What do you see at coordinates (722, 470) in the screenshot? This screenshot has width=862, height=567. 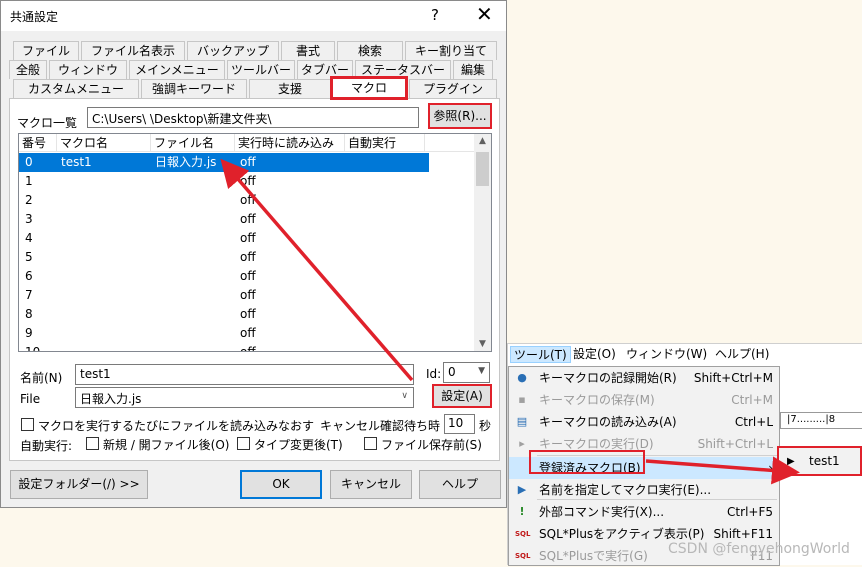 I see `annotation-arrow-submenu` at bounding box center [722, 470].